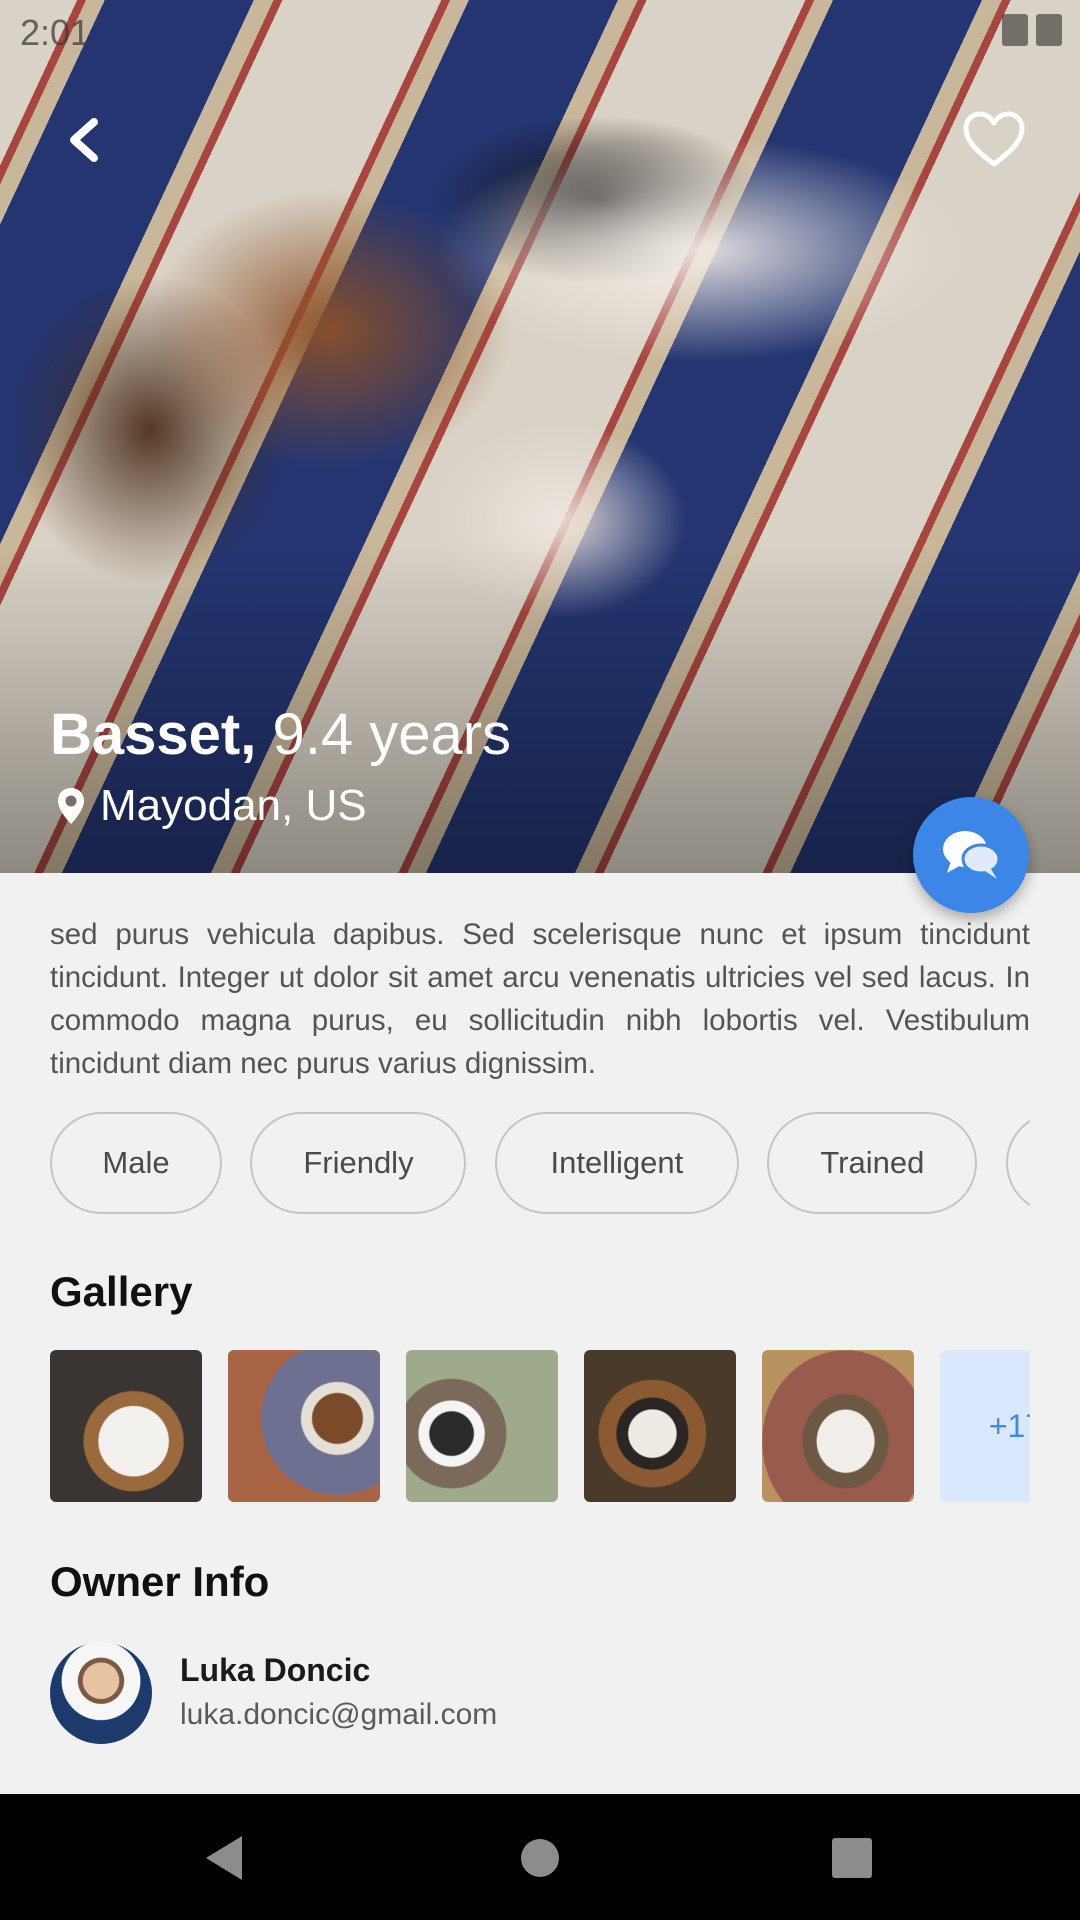 The height and width of the screenshot is (1920, 1080). I want to click on trait-chip-intelligent: Intelligent, so click(616, 1163).